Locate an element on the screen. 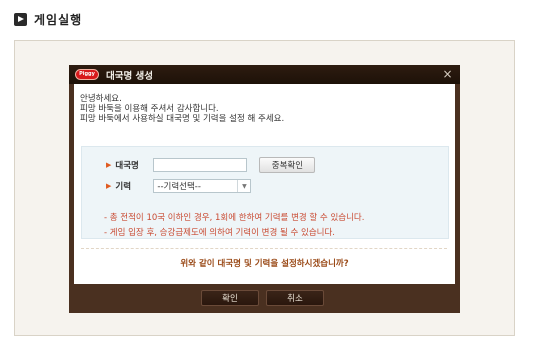 The image size is (535, 342). note-line: - 게임 입장 후, 승강급제도에 의하여 기력이 변경 될 수 있습니다. is located at coordinates (219, 233).